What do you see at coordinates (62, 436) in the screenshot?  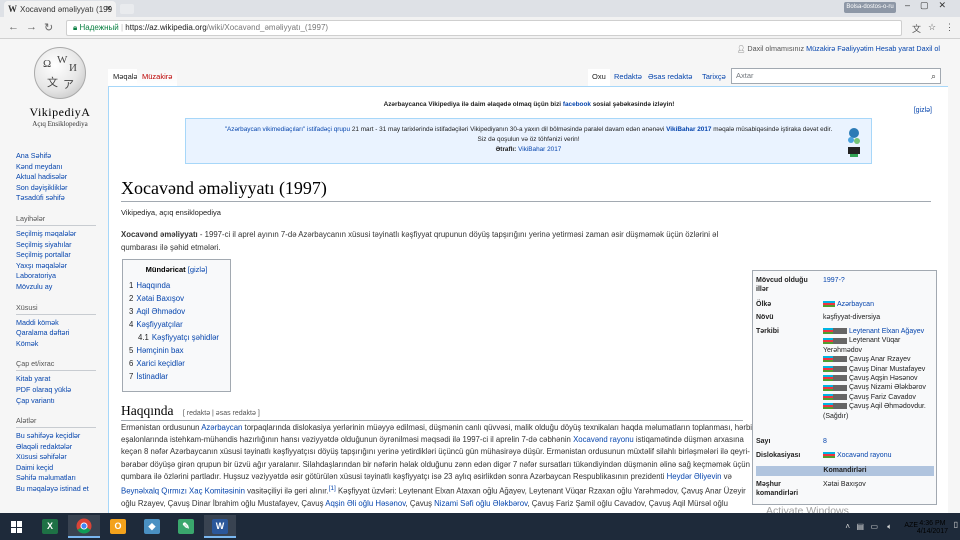 I see `sidebar-item-tool-0: Bu səhifəyə keçidlər` at bounding box center [62, 436].